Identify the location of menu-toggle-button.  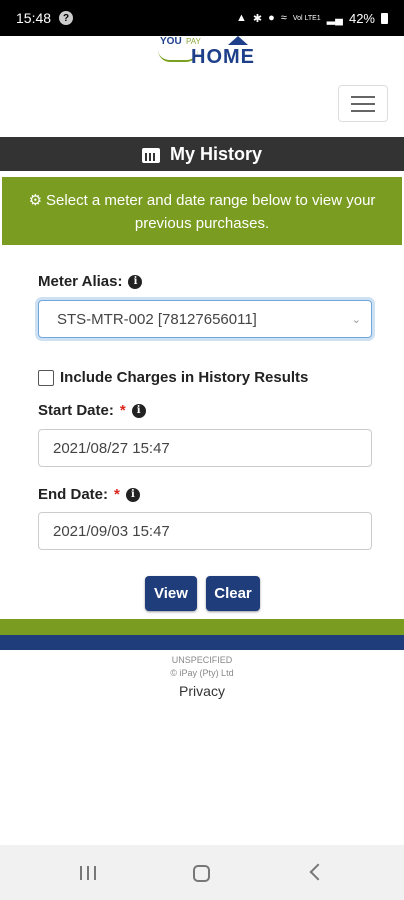
(363, 103).